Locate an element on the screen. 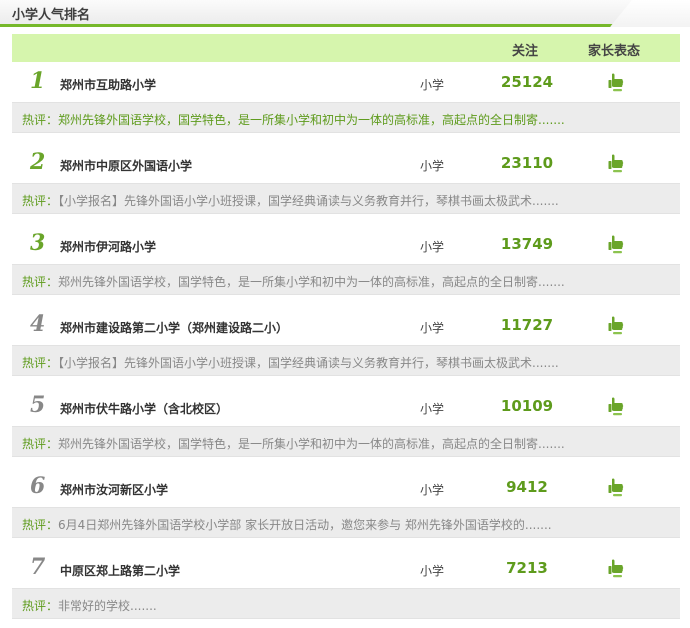 This screenshot has height=628, width=690. rank-number: 6 is located at coordinates (38, 486).